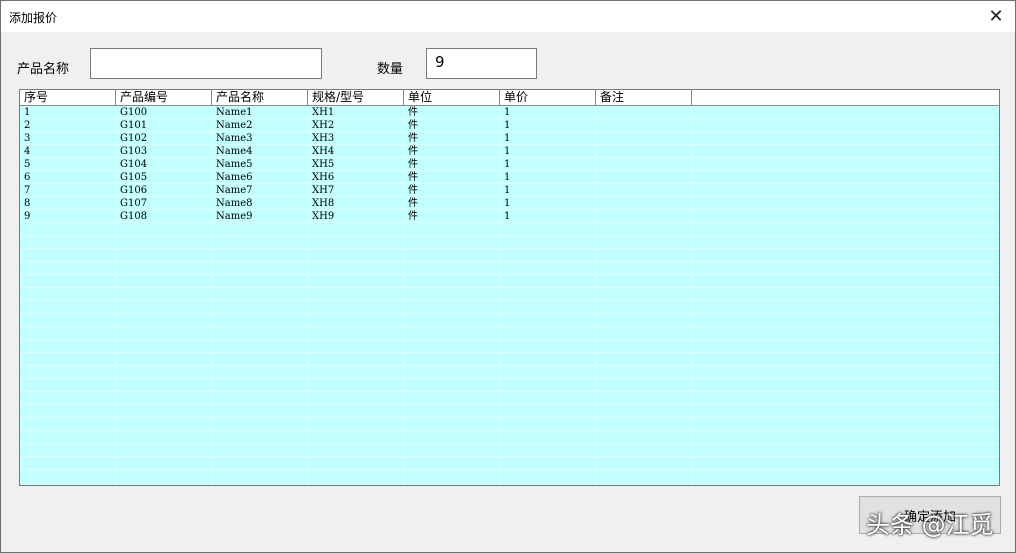  I want to click on cell-product-name: Name6, so click(234, 177).